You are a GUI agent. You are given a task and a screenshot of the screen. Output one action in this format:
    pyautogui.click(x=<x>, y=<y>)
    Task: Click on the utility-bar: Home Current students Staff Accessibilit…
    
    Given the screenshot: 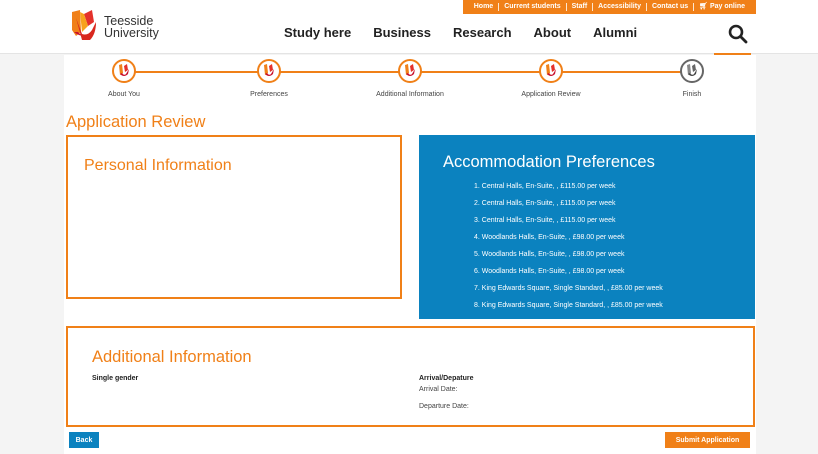 What is the action you would take?
    pyautogui.click(x=609, y=7)
    